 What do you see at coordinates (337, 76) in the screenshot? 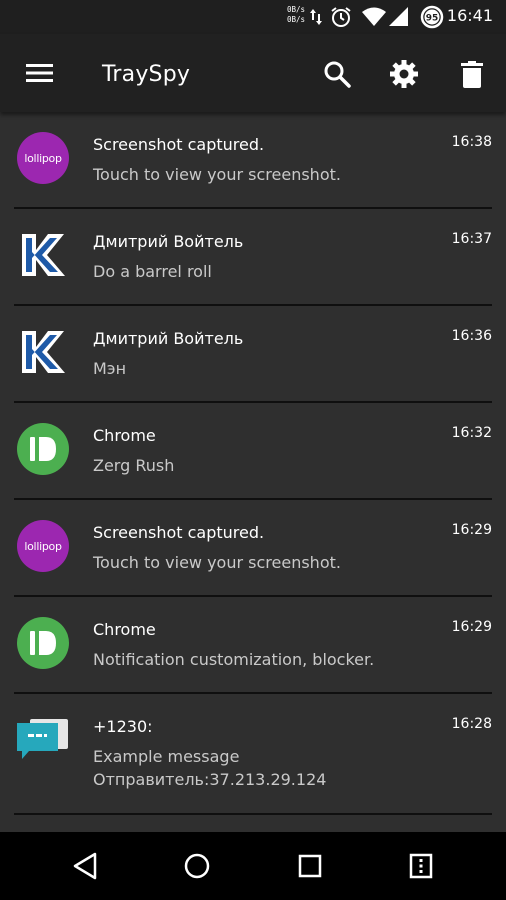
I see `search-icon` at bounding box center [337, 76].